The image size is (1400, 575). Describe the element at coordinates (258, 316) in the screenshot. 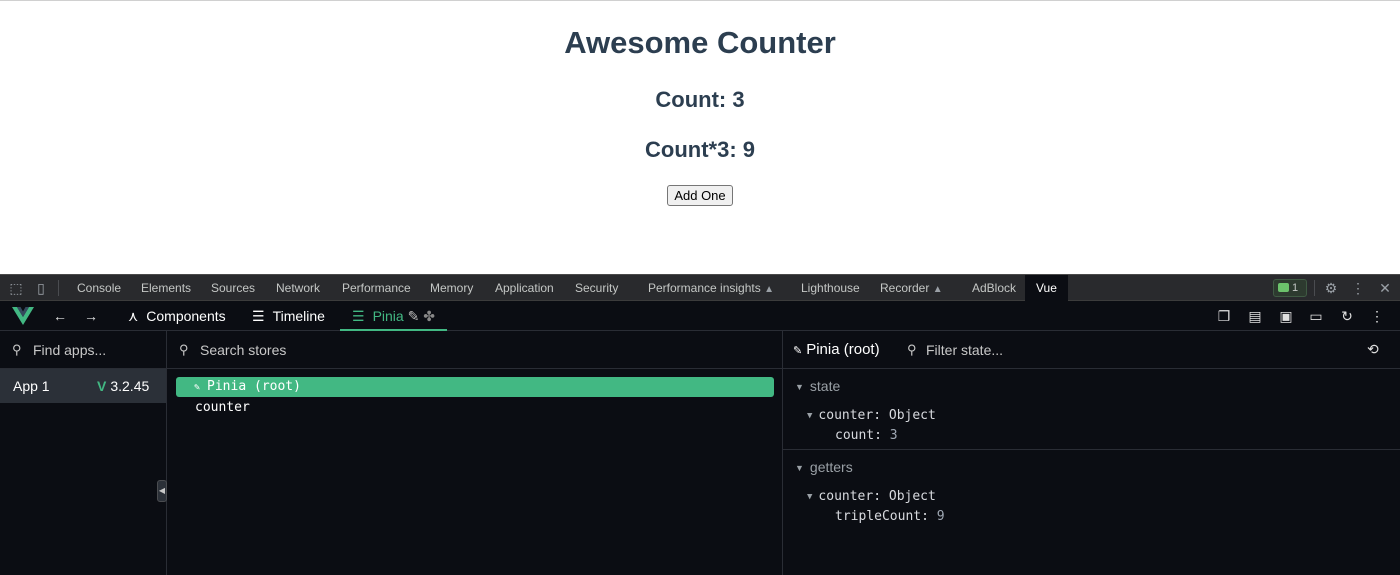

I see `timeline-icon: ☰` at that location.